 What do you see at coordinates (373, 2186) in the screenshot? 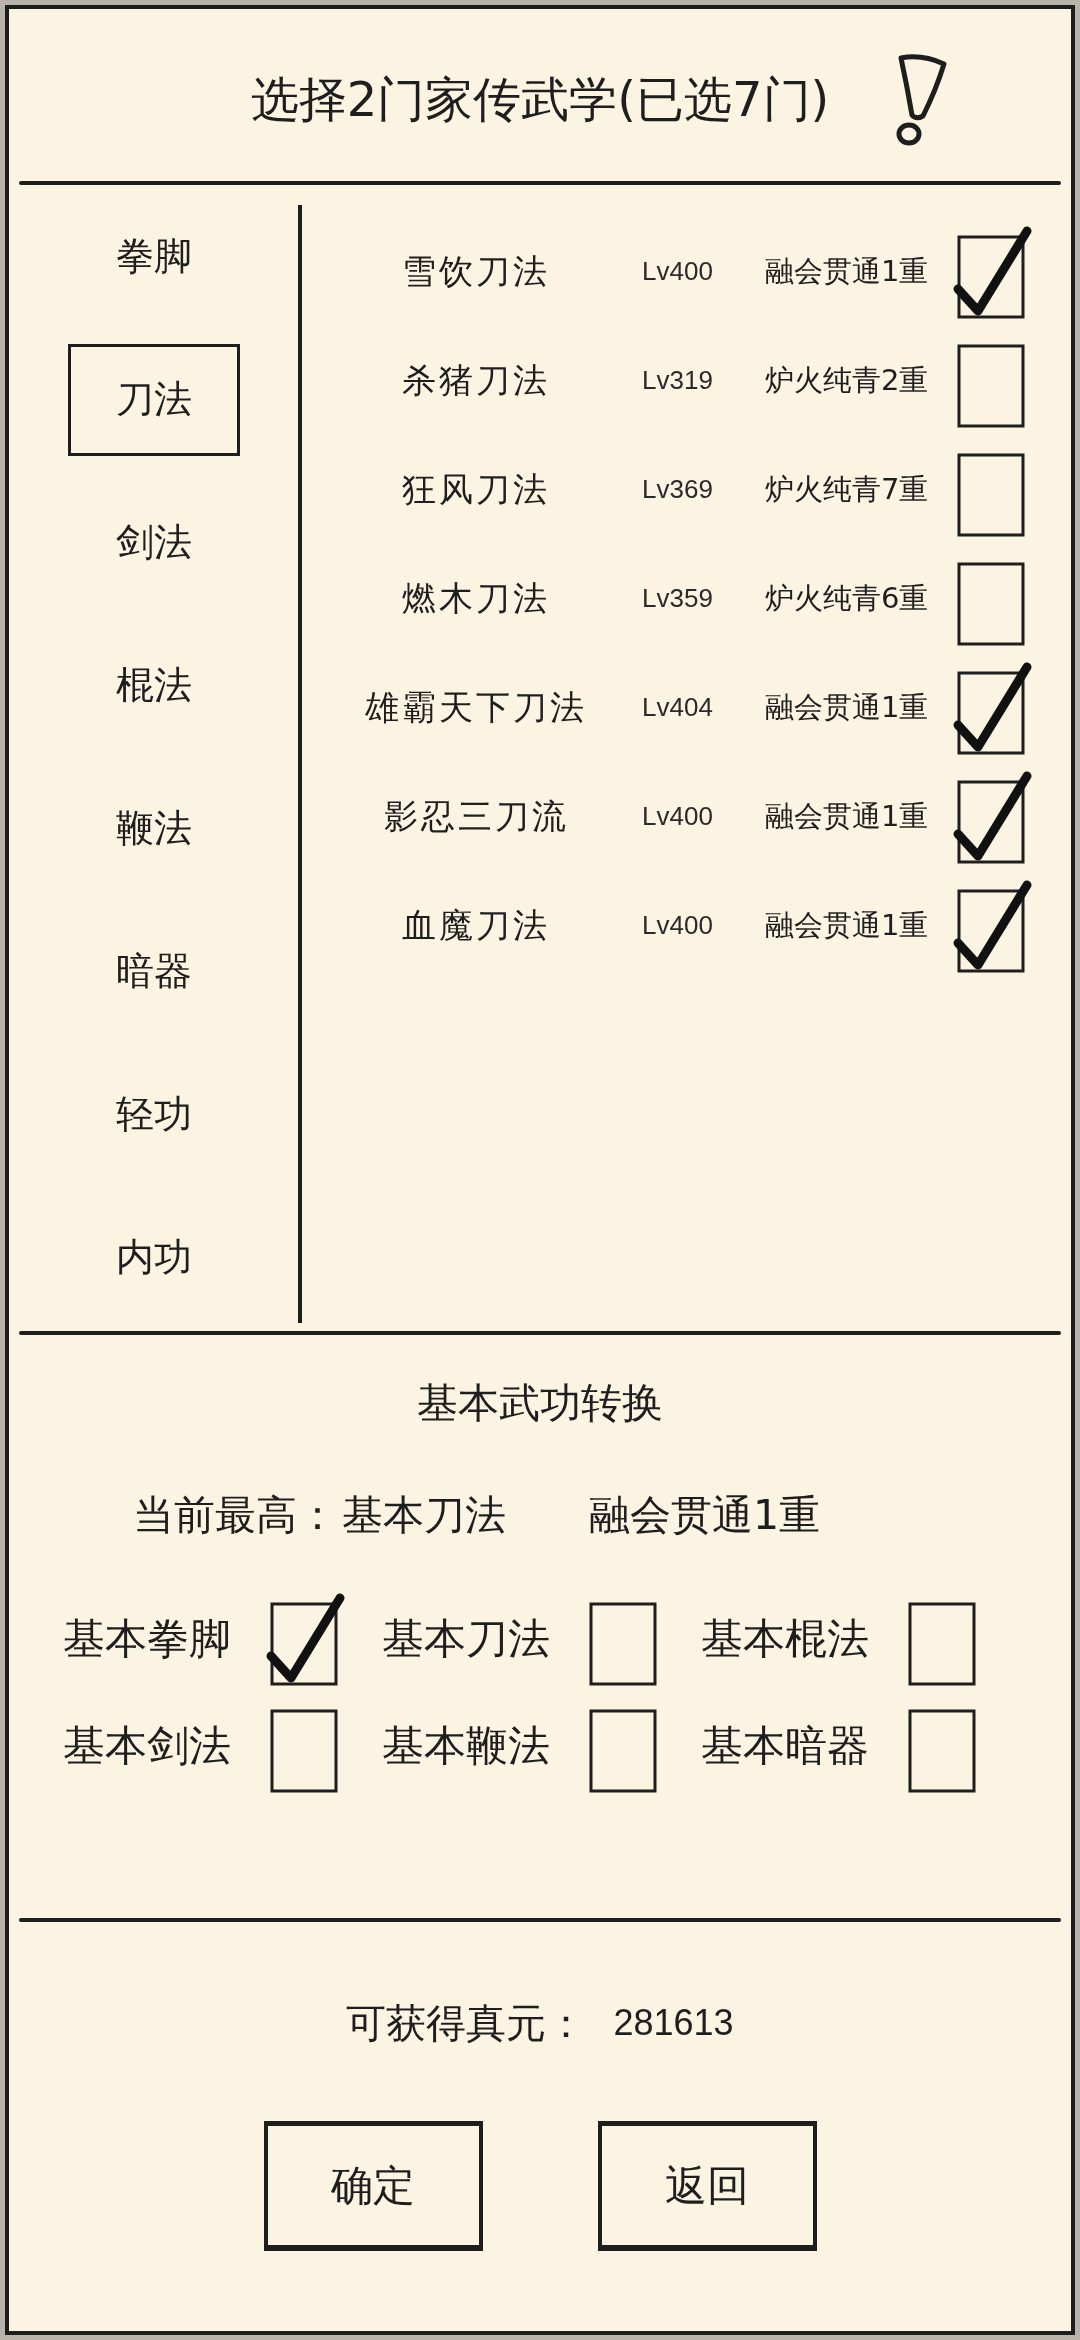
I see `dialog-button: 确定` at bounding box center [373, 2186].